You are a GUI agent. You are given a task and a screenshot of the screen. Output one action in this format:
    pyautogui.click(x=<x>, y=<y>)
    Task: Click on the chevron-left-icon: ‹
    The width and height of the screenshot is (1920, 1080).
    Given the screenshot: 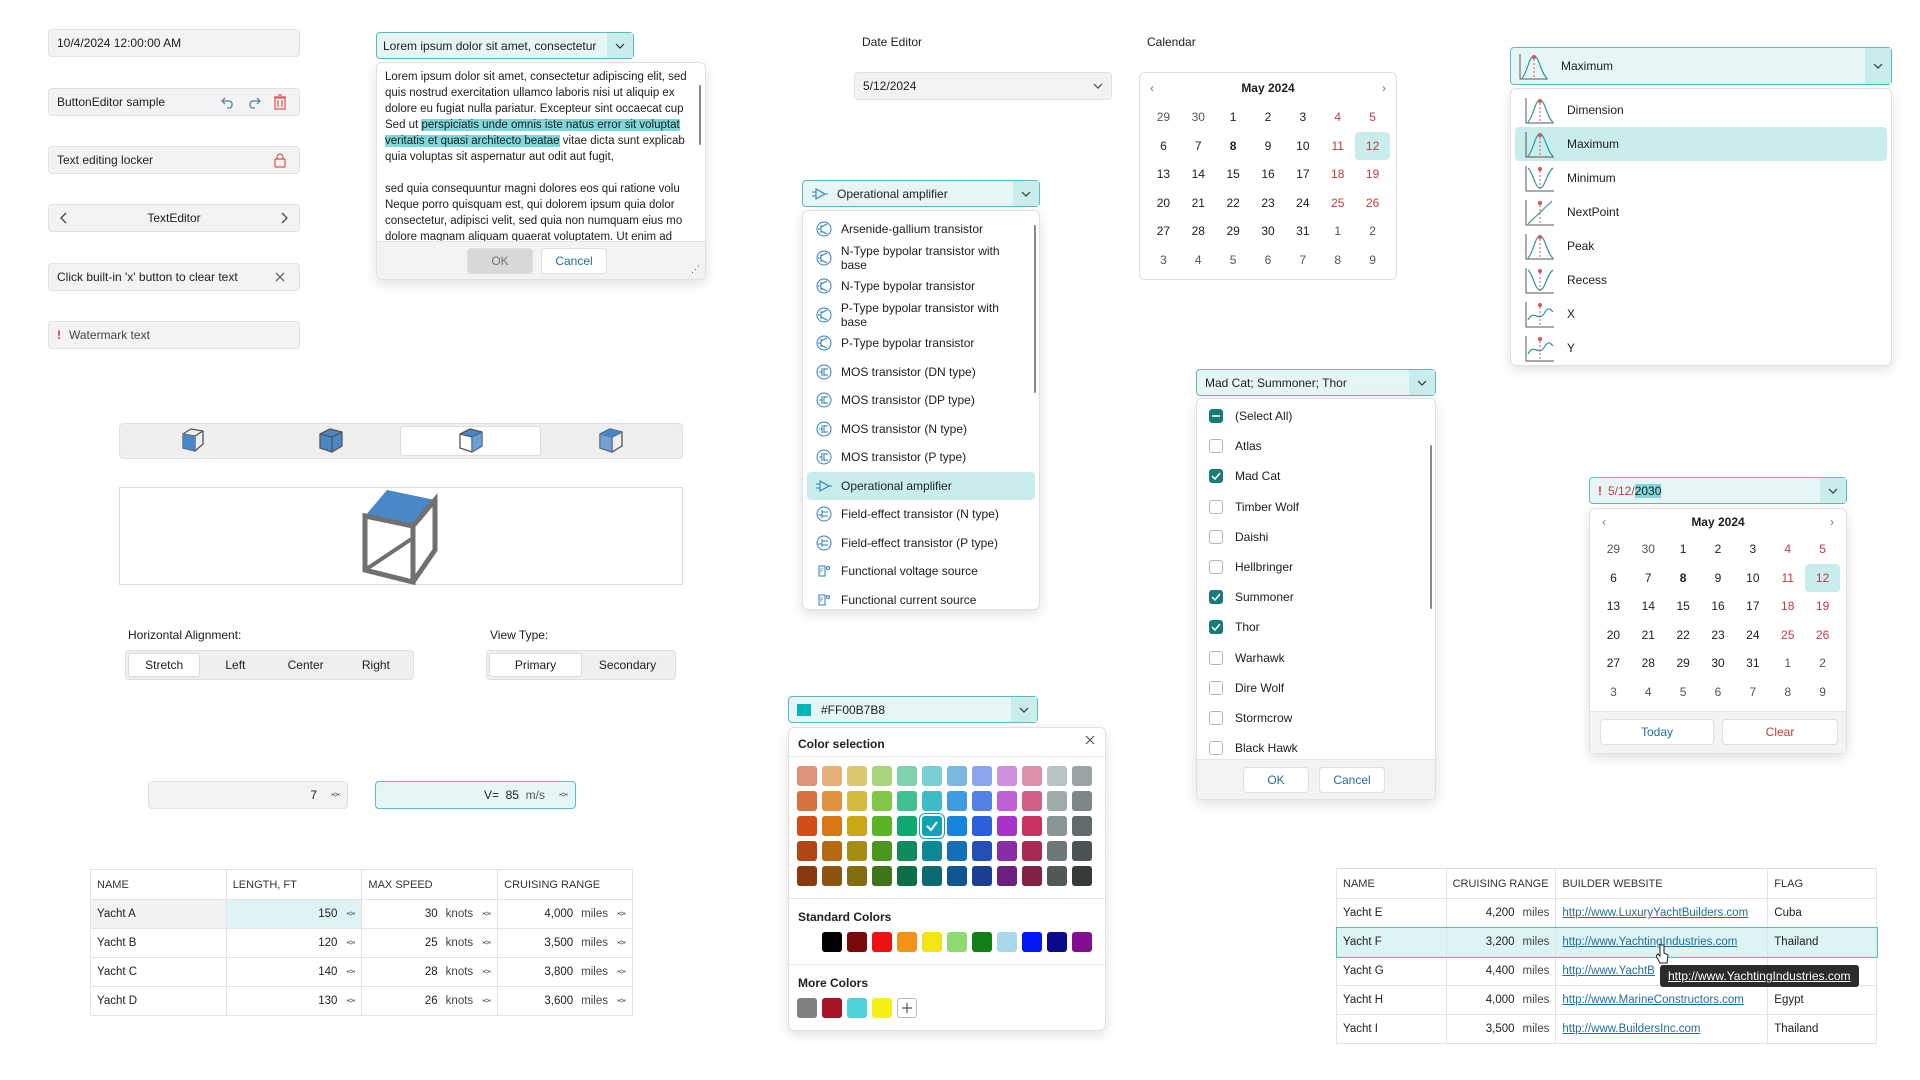 What is the action you would take?
    pyautogui.click(x=1152, y=88)
    